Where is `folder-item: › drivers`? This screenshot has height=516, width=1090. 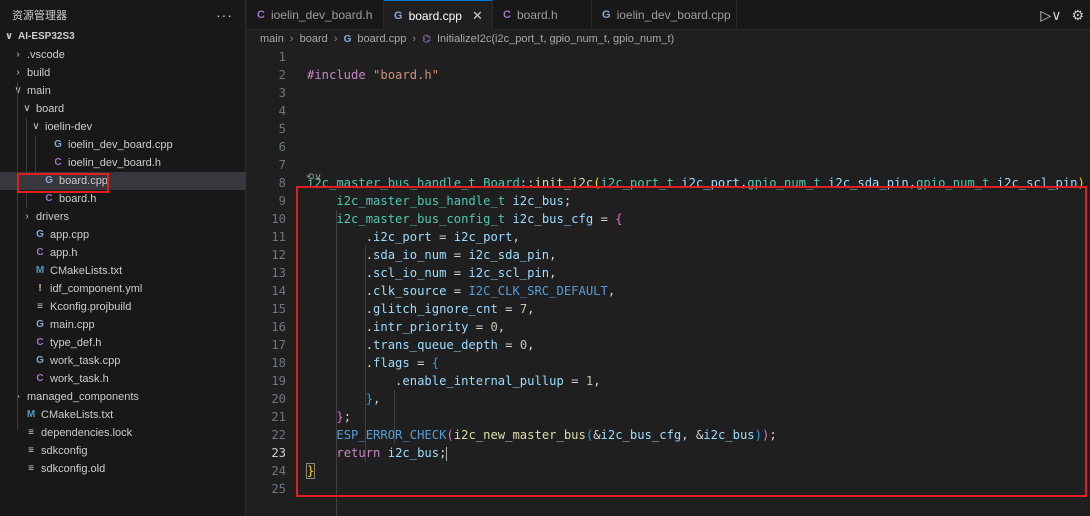 folder-item: › drivers is located at coordinates (123, 217).